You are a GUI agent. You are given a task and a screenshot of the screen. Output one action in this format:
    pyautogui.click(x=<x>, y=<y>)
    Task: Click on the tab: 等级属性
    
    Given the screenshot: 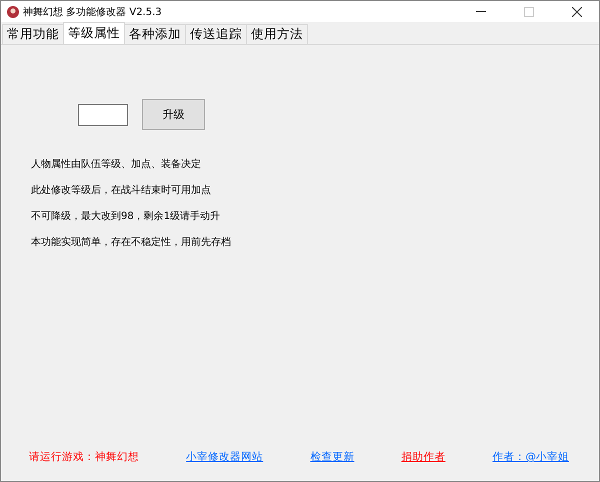 What is the action you would take?
    pyautogui.click(x=94, y=33)
    